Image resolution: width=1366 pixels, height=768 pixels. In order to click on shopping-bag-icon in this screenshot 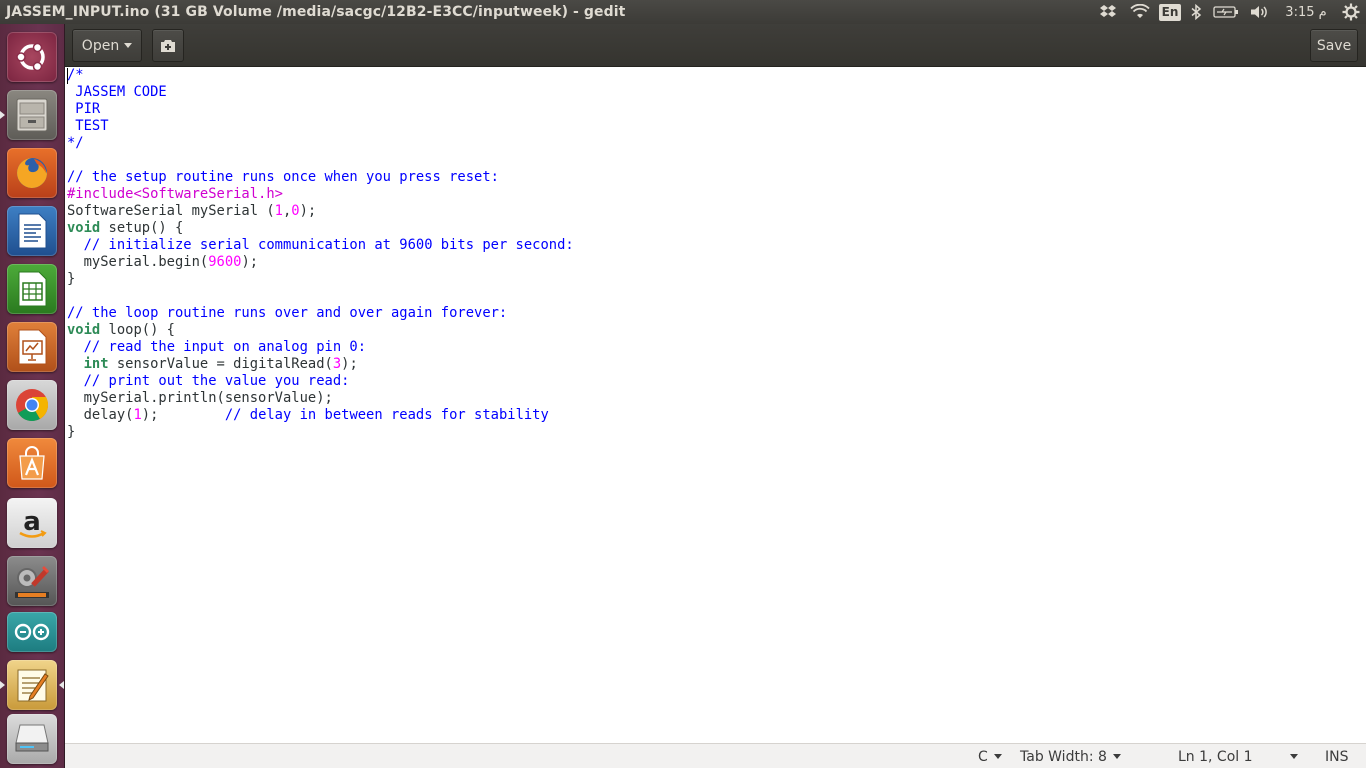, I will do `click(32, 463)`.